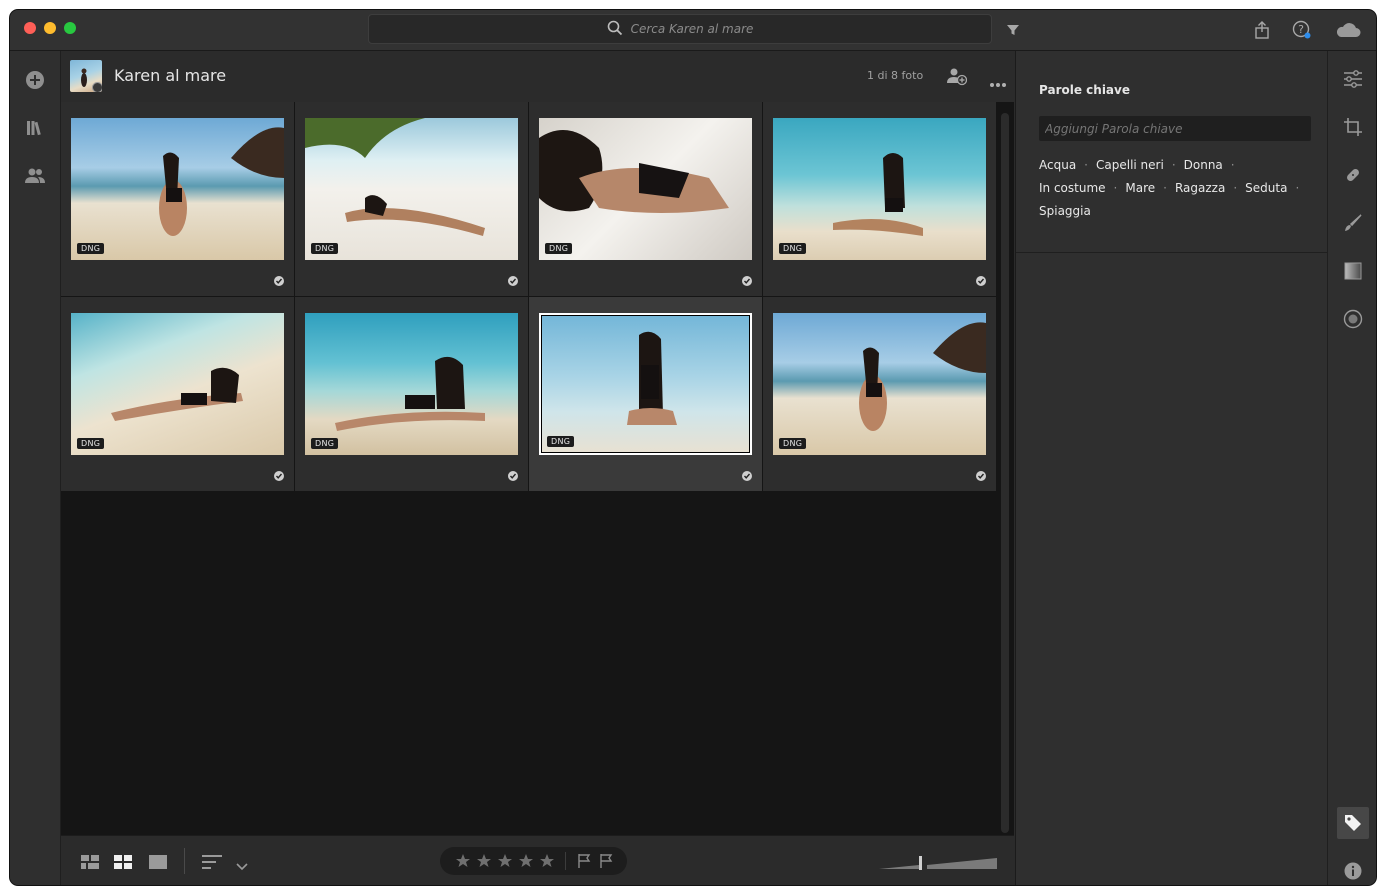 This screenshot has width=1386, height=895. I want to click on toolbar-divider, so click(184, 861).